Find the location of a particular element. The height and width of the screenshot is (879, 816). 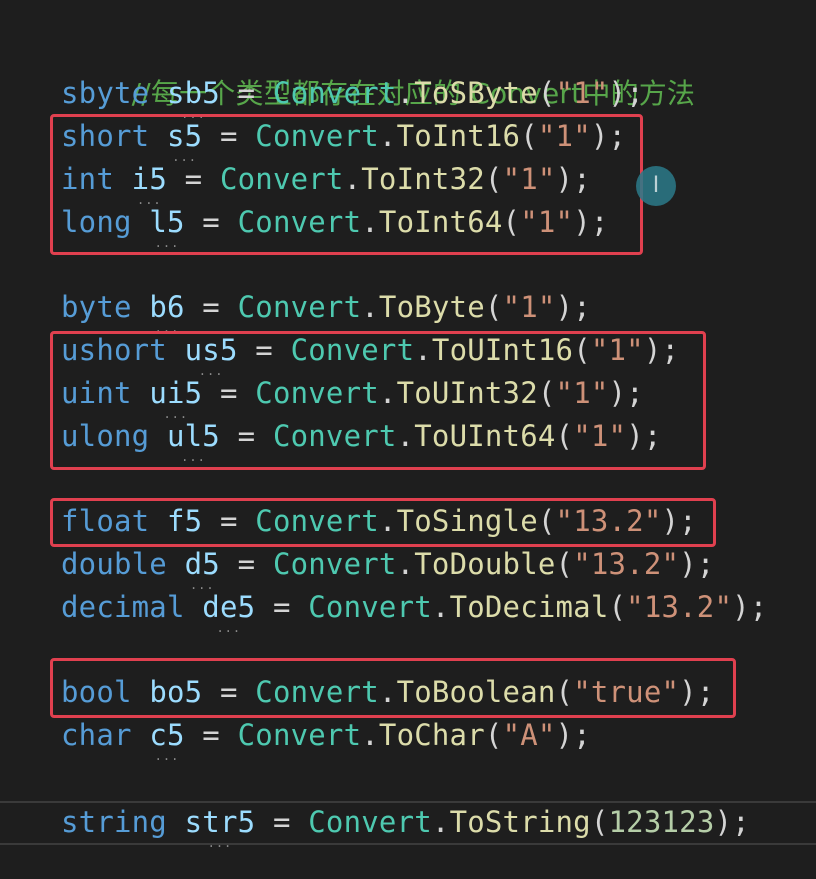

code-line: sbyte sb5 = Convert.ToSByte("1"); is located at coordinates (352, 93).